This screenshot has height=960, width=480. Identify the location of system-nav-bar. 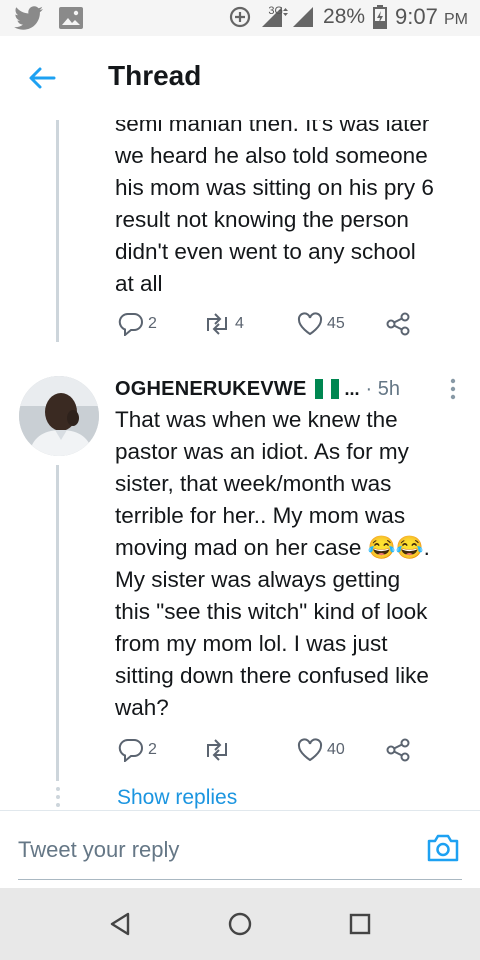
(240, 924).